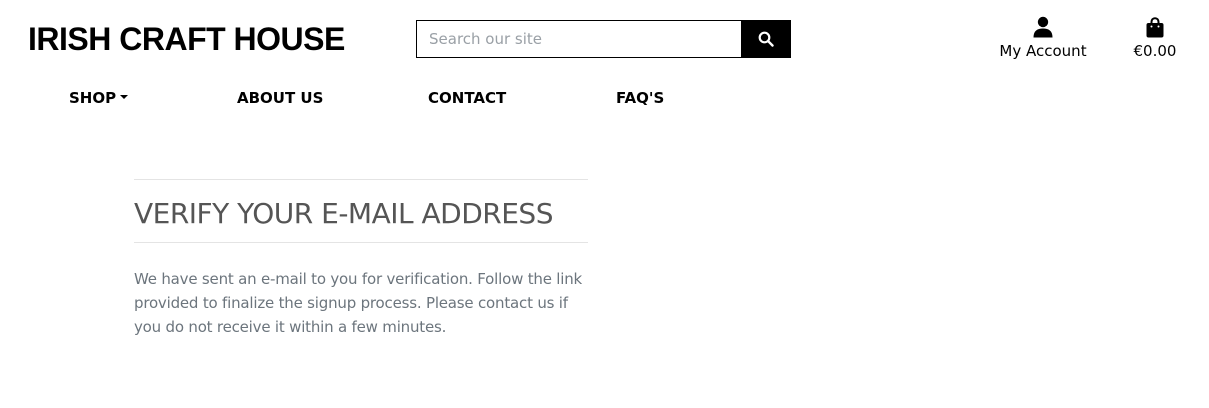 The image size is (1209, 408). Describe the element at coordinates (578, 39) in the screenshot. I see `search-input` at that location.